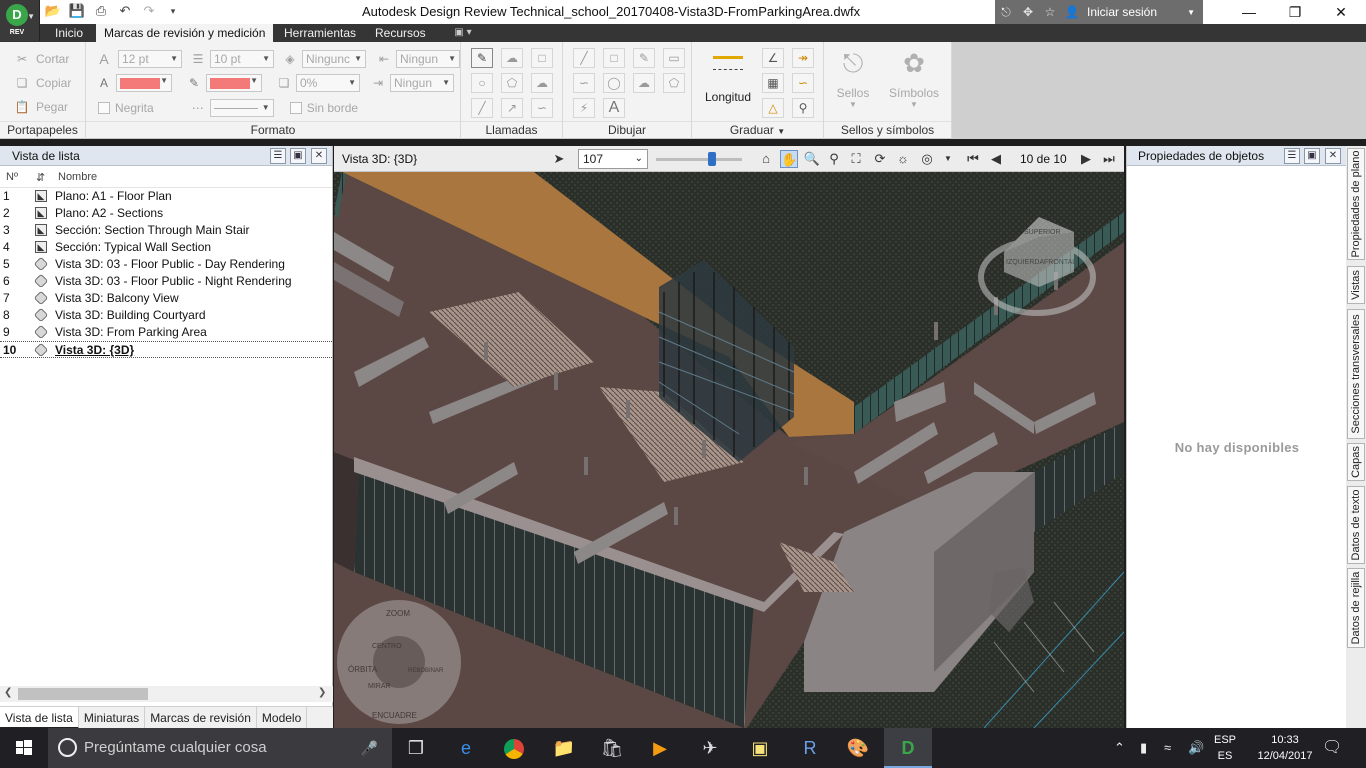 The height and width of the screenshot is (768, 1366). I want to click on sort-icon: ⇵, so click(40, 177).